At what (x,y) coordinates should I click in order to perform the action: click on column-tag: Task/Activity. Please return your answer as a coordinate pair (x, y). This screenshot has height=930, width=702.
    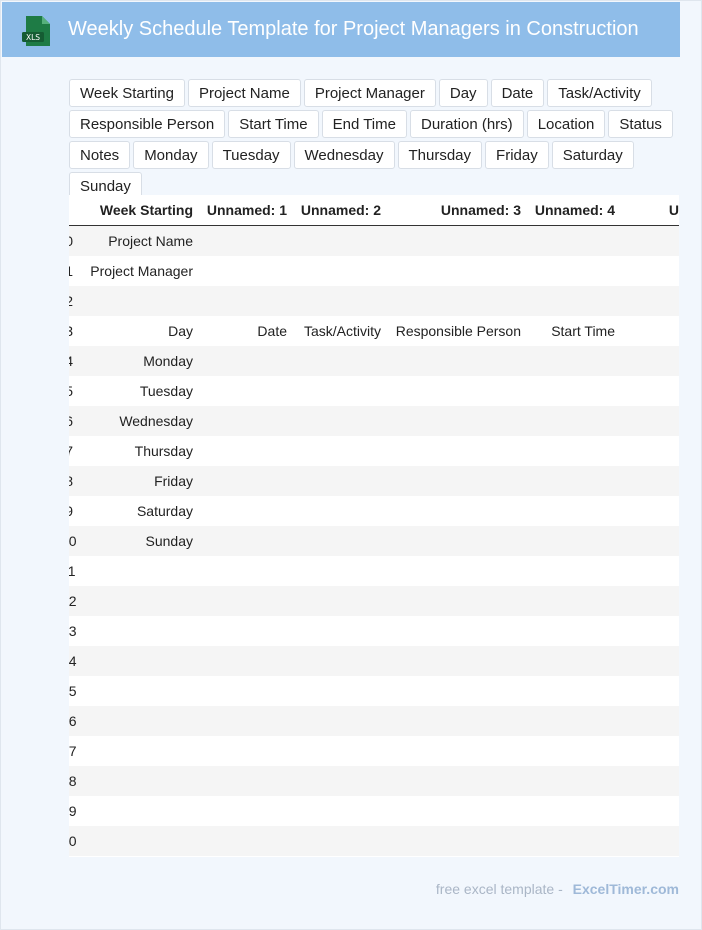
    Looking at the image, I should click on (599, 93).